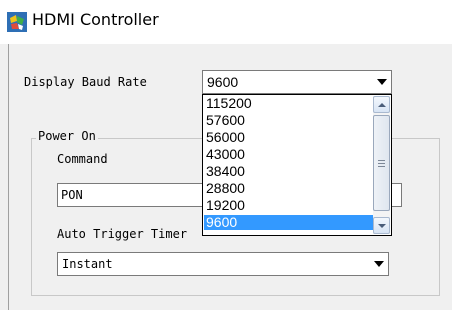 This screenshot has height=310, width=452. What do you see at coordinates (122, 234) in the screenshot?
I see `auto-trigger-timer-label: Auto Trigger Timer` at bounding box center [122, 234].